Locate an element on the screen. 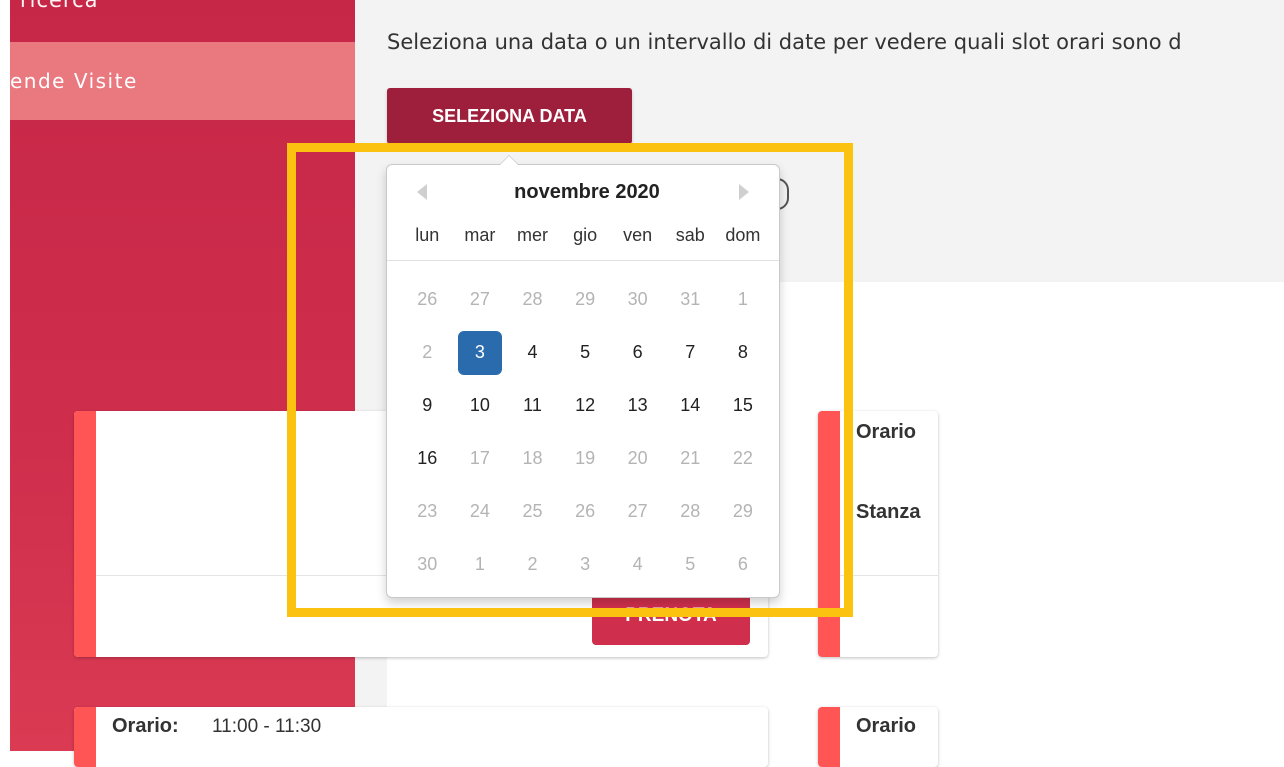 The width and height of the screenshot is (1284, 767). day-cell: 17 is located at coordinates (480, 458).